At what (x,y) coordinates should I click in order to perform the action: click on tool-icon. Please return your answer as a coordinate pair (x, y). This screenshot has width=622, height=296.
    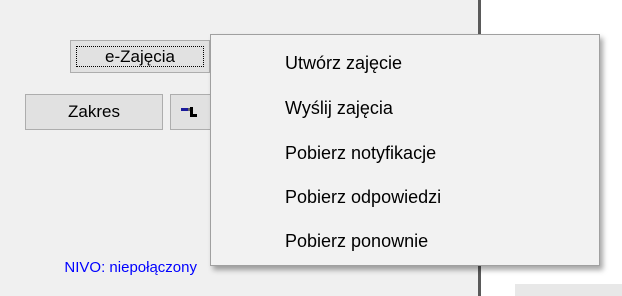
    Looking at the image, I should click on (189, 112).